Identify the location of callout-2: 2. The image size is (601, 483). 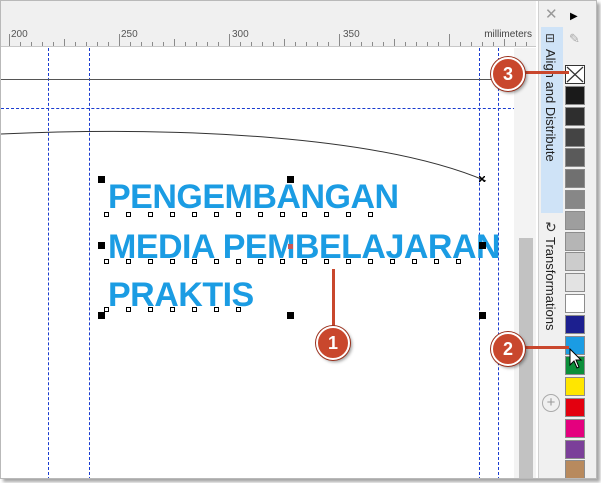
(508, 349).